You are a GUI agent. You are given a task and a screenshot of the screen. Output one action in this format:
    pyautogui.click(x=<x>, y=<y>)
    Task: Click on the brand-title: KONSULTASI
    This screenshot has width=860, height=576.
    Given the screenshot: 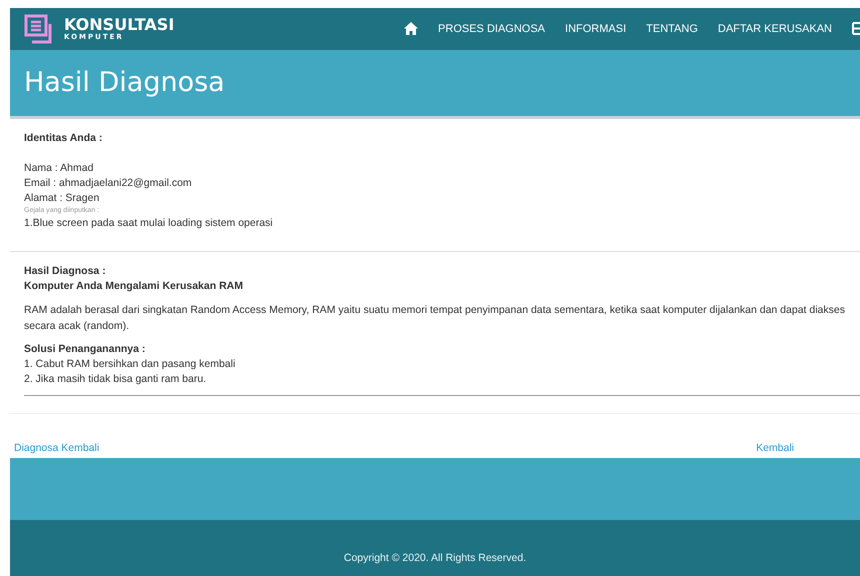 What is the action you would take?
    pyautogui.click(x=119, y=24)
    